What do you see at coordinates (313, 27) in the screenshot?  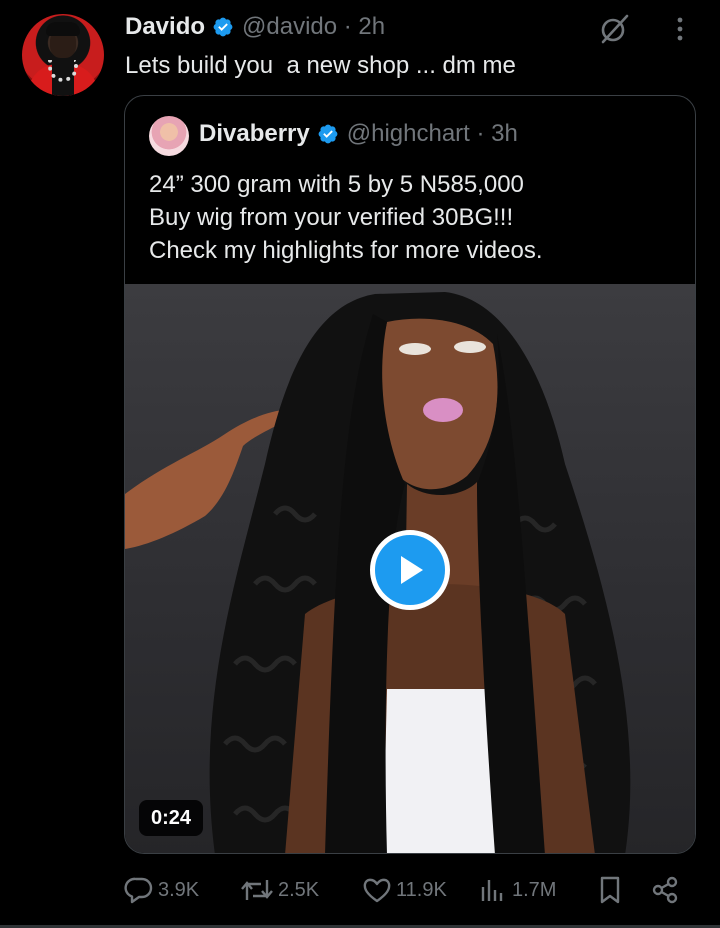 I see `author-handle-time: @davido · 2h` at bounding box center [313, 27].